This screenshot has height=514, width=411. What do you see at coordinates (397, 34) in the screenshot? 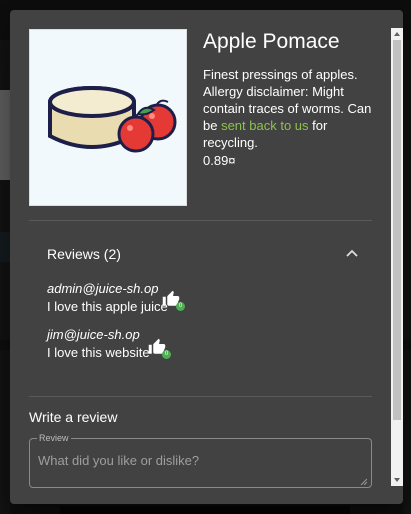
I see `scroll-up-arrow-icon` at bounding box center [397, 34].